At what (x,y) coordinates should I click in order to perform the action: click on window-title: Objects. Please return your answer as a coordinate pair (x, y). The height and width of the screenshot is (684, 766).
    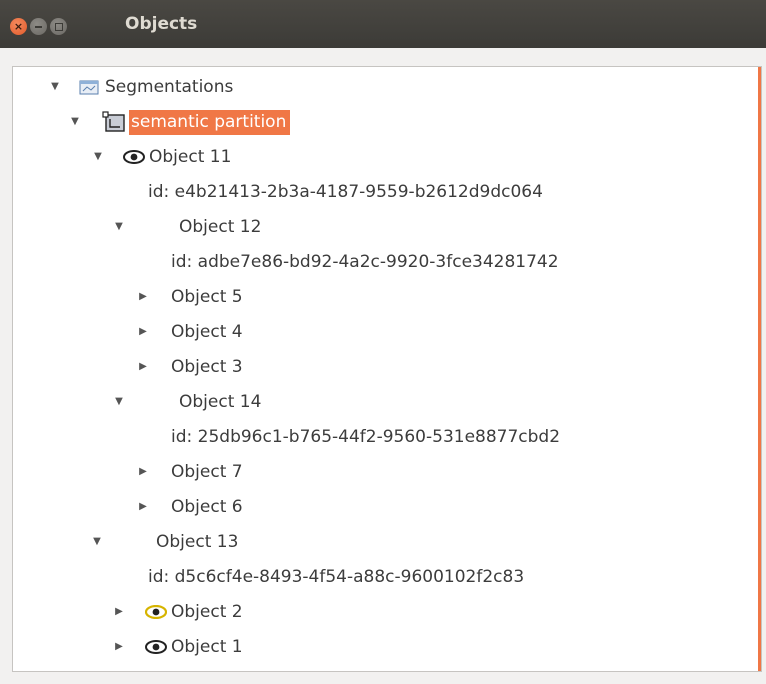
    Looking at the image, I should click on (161, 24).